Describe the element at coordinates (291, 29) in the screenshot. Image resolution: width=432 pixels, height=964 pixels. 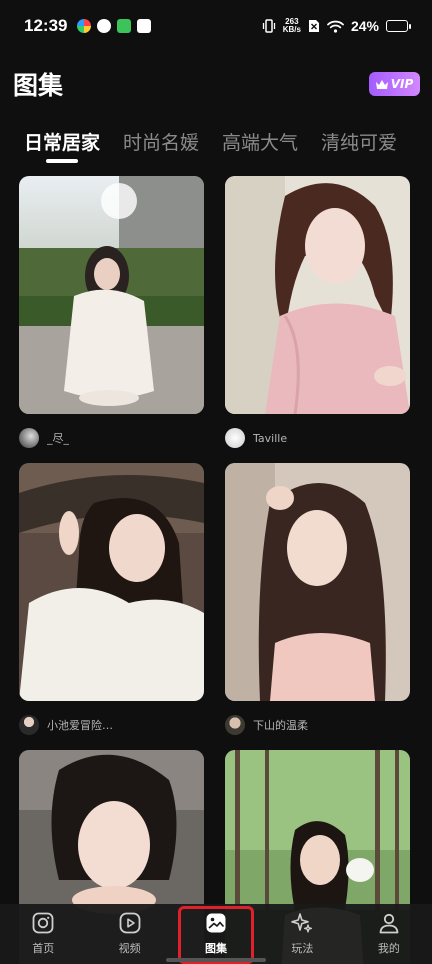
I see `network-speed-unit: KB/s` at that location.